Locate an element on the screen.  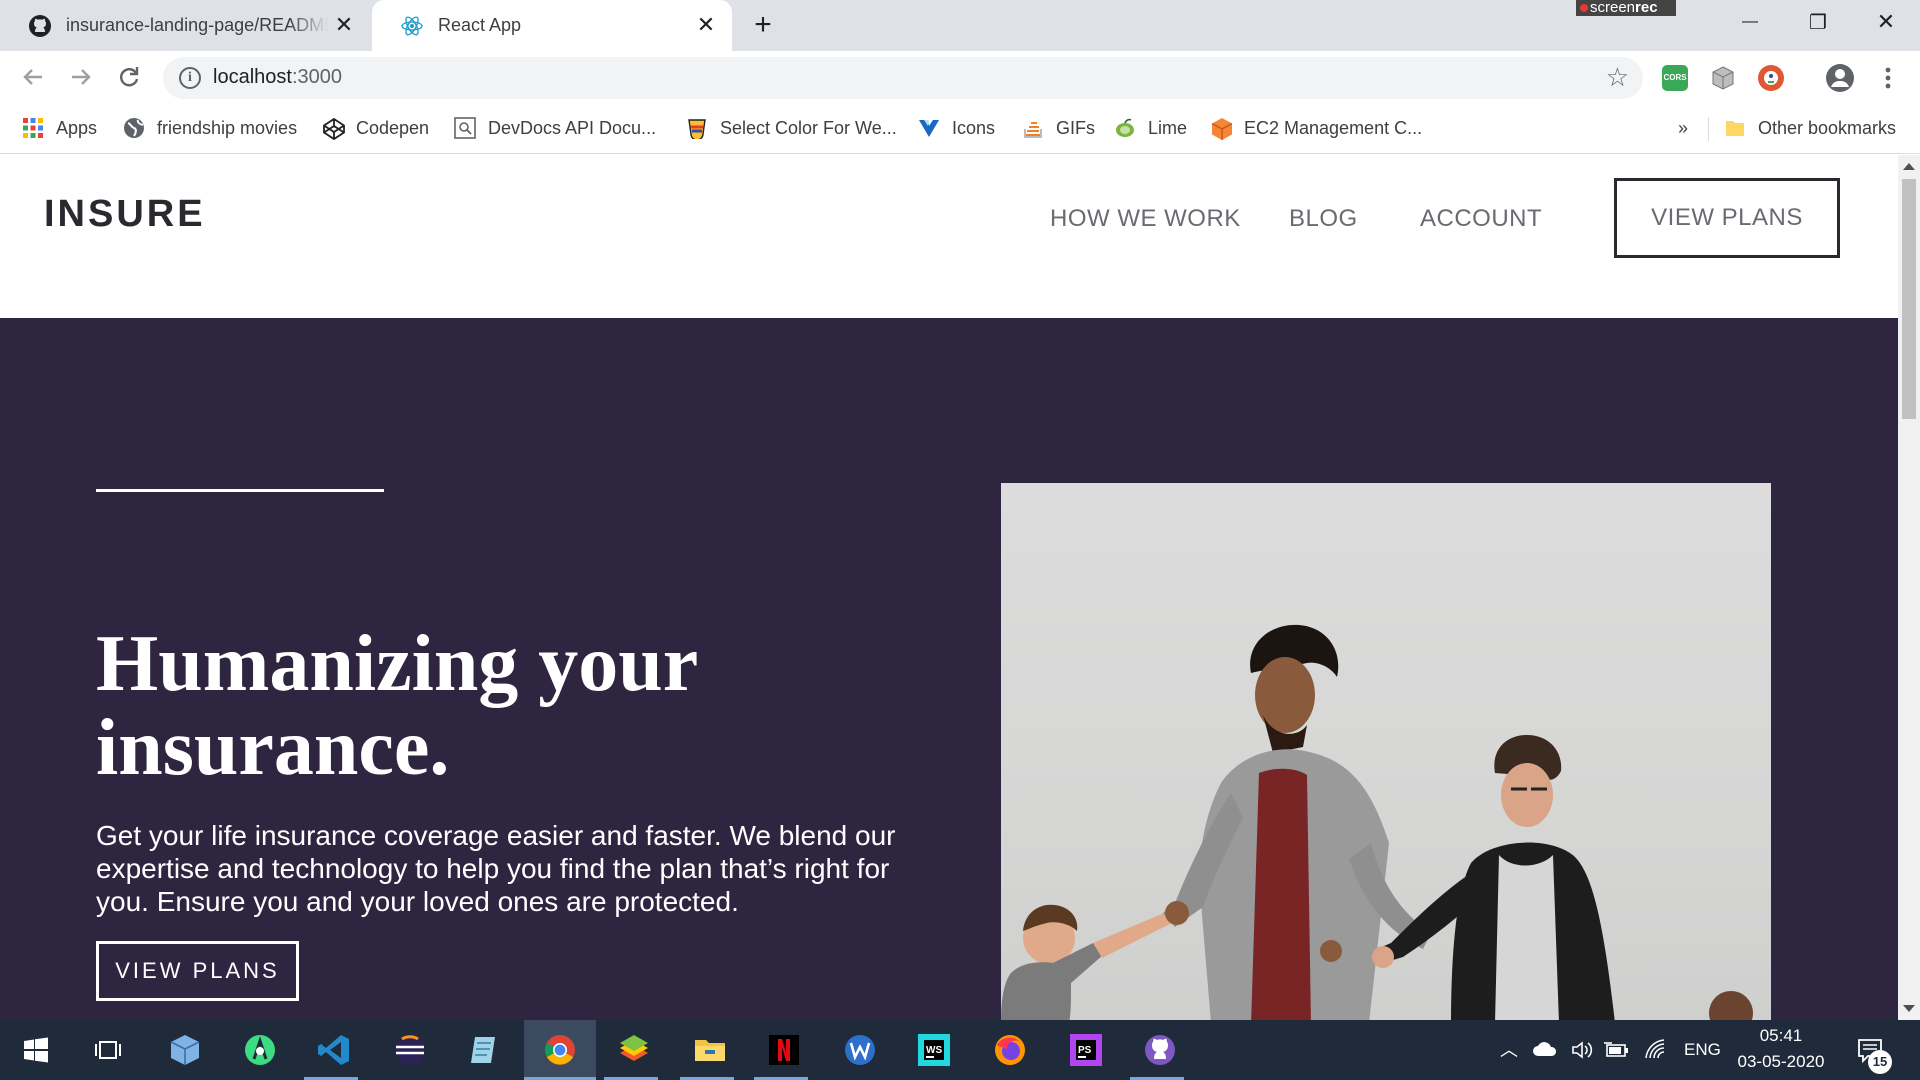
svg-text: WS is located at coordinates (934, 1050).